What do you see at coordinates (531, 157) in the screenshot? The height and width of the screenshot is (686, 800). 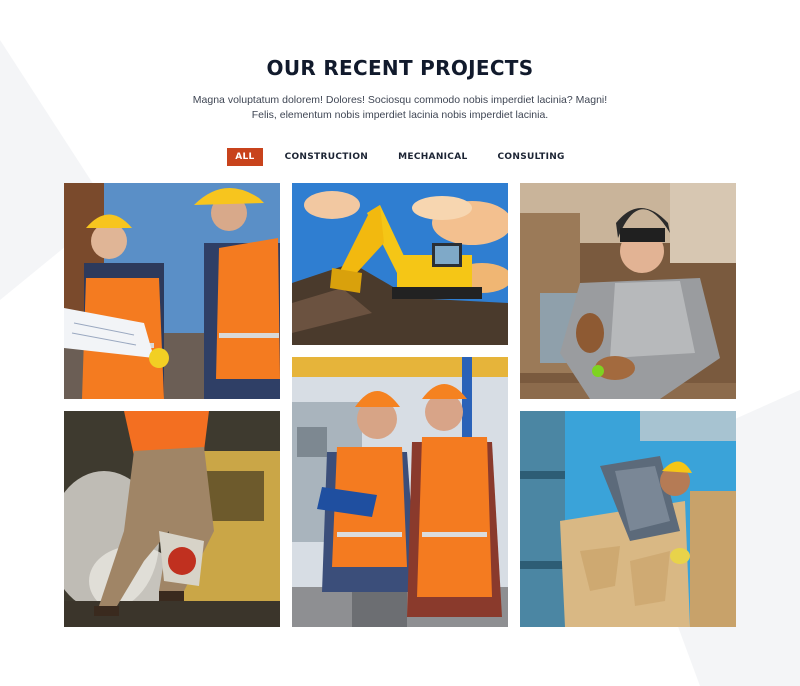 I see `filter-consulting-button: CONSULTING` at bounding box center [531, 157].